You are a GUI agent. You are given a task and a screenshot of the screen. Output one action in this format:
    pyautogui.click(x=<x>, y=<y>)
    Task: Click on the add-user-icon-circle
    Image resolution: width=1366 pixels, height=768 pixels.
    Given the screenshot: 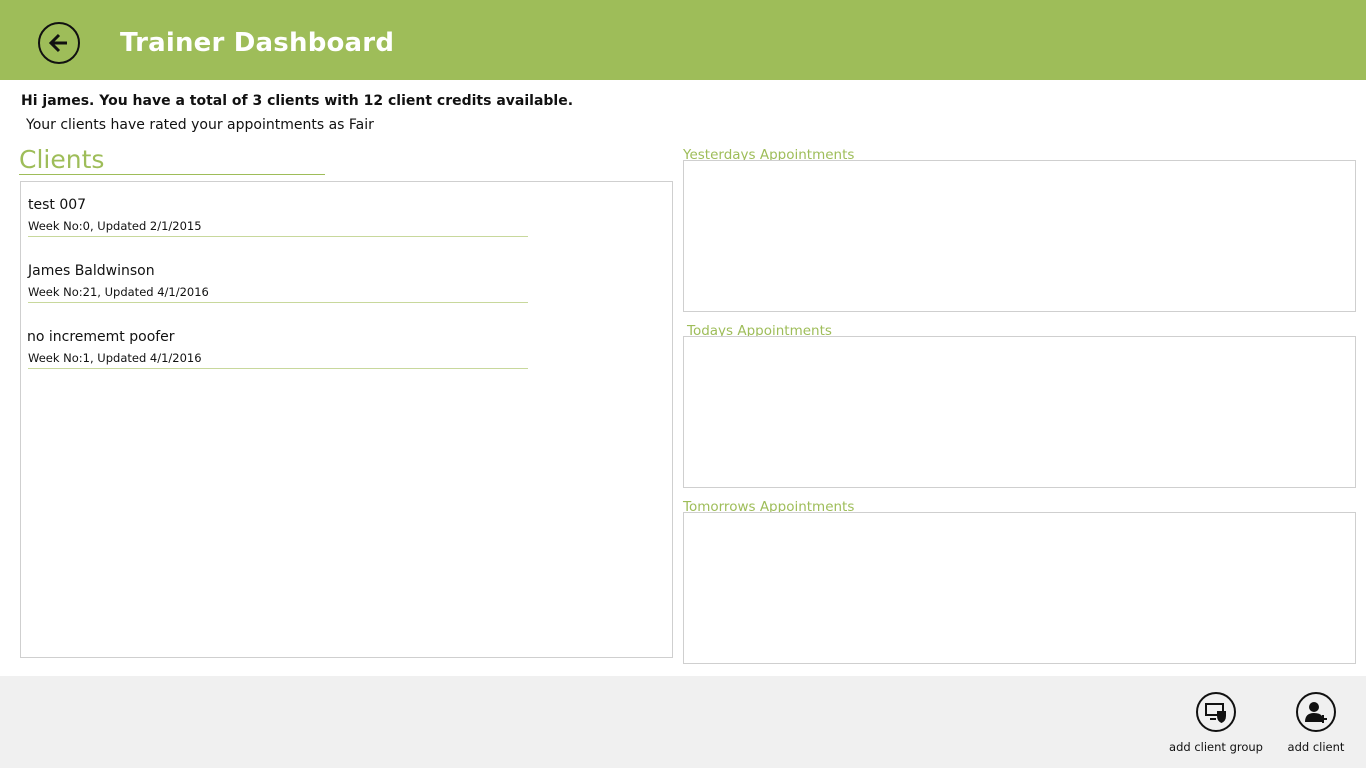 What is the action you would take?
    pyautogui.click(x=1316, y=712)
    